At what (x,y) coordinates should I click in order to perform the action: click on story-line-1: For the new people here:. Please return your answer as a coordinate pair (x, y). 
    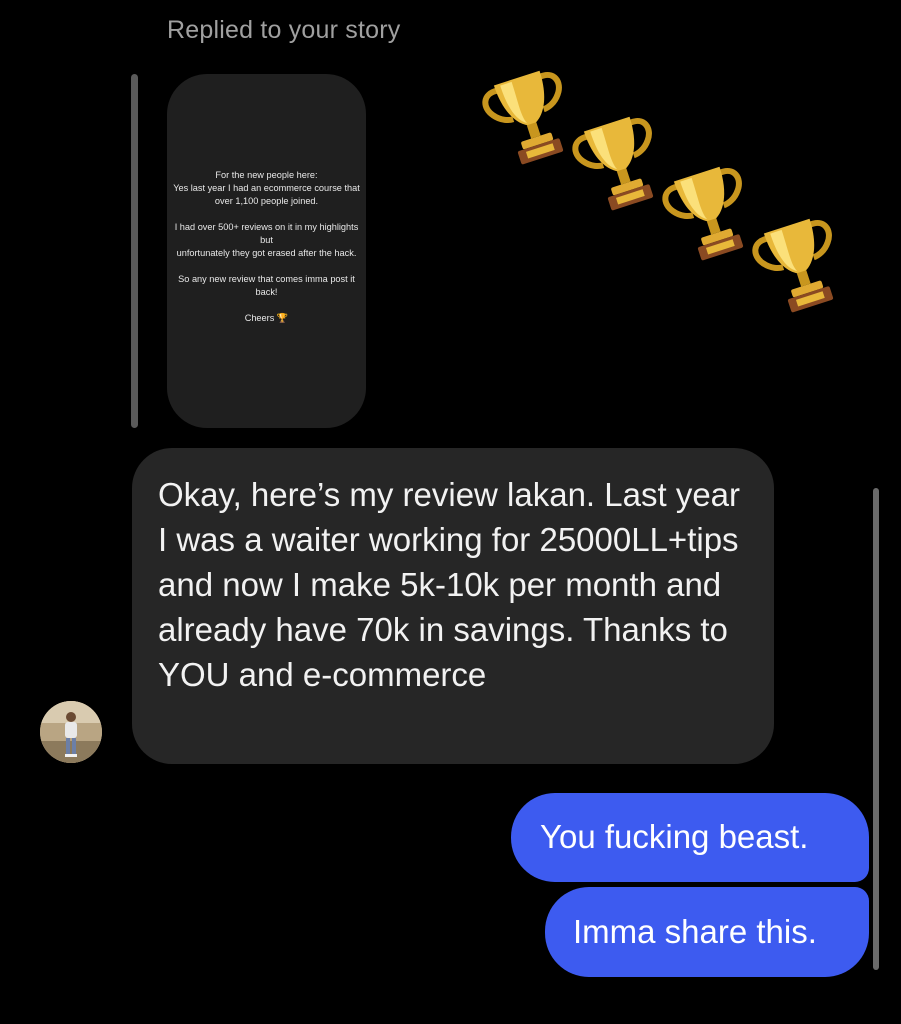
    Looking at the image, I should click on (266, 175).